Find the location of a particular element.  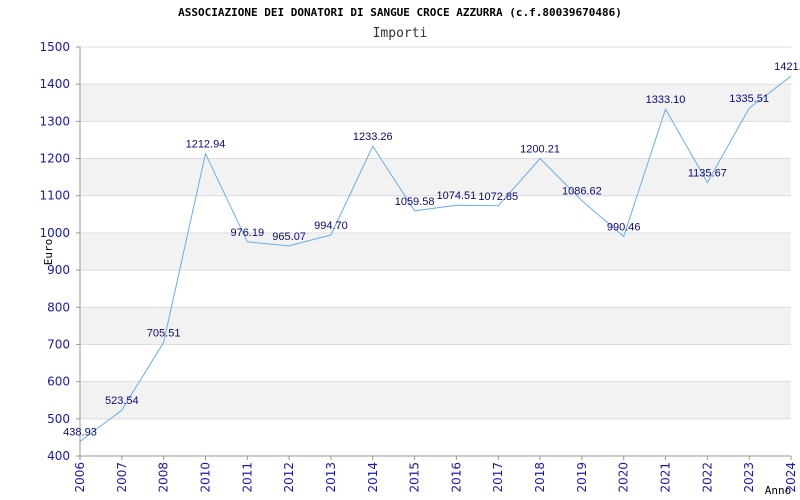

data-label: 1135.67 is located at coordinates (707, 173).